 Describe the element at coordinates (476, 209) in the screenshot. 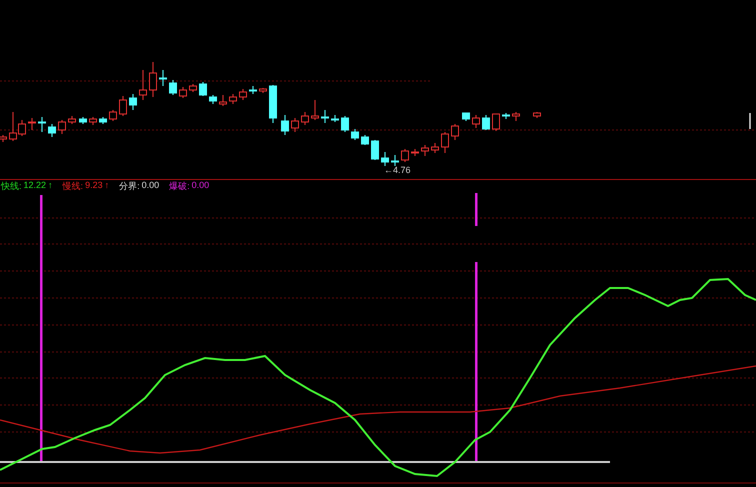

I see `signal-bar` at that location.